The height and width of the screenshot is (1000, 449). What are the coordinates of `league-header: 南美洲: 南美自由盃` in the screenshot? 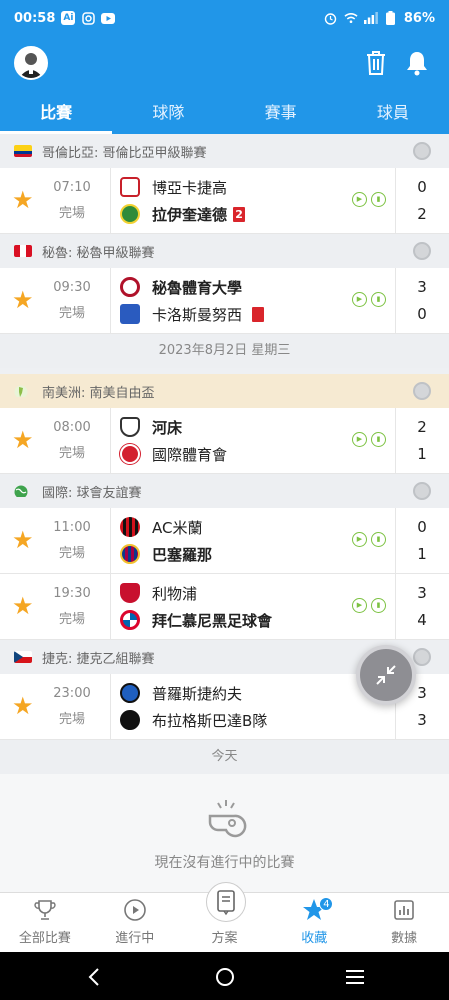 It's located at (224, 391).